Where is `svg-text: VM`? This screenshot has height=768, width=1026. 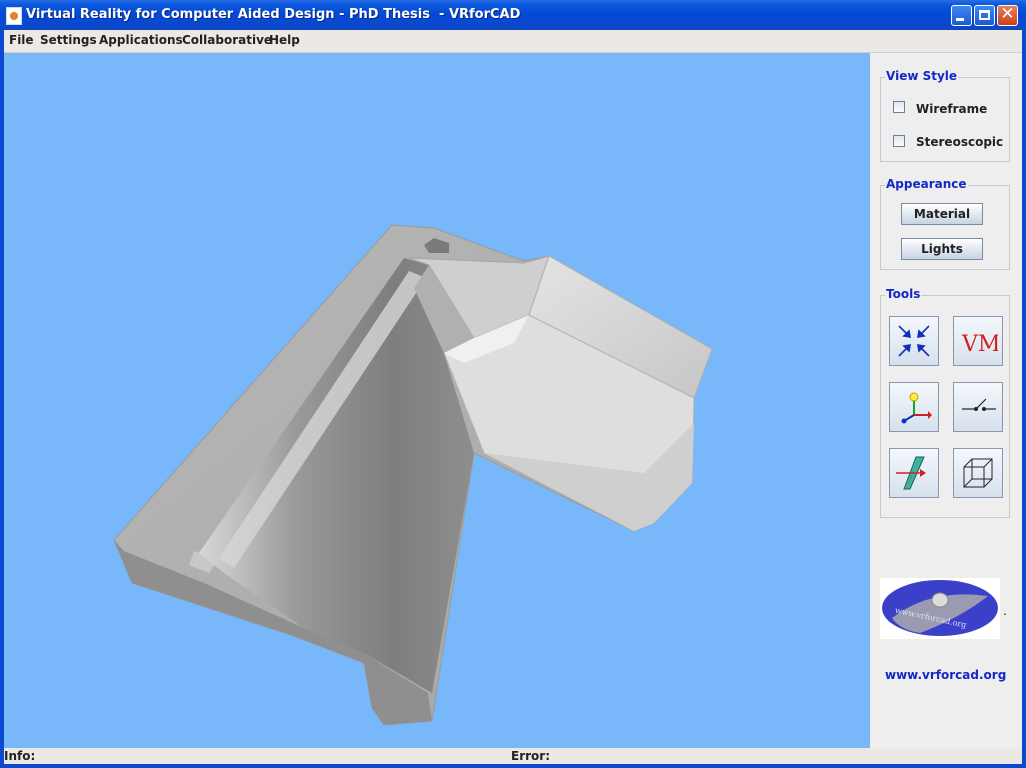 svg-text: VM is located at coordinates (979, 344).